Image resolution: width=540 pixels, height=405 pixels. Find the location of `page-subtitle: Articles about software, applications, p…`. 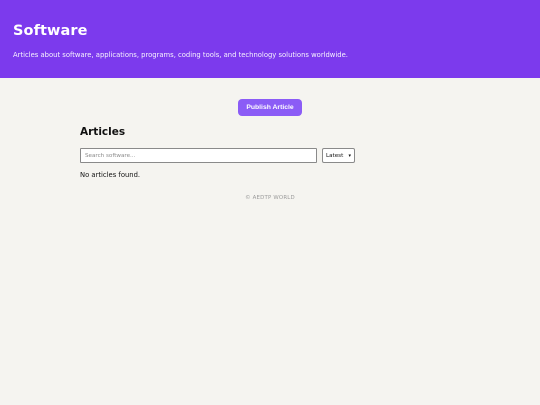

page-subtitle: Articles about software, applications, p… is located at coordinates (180, 55).